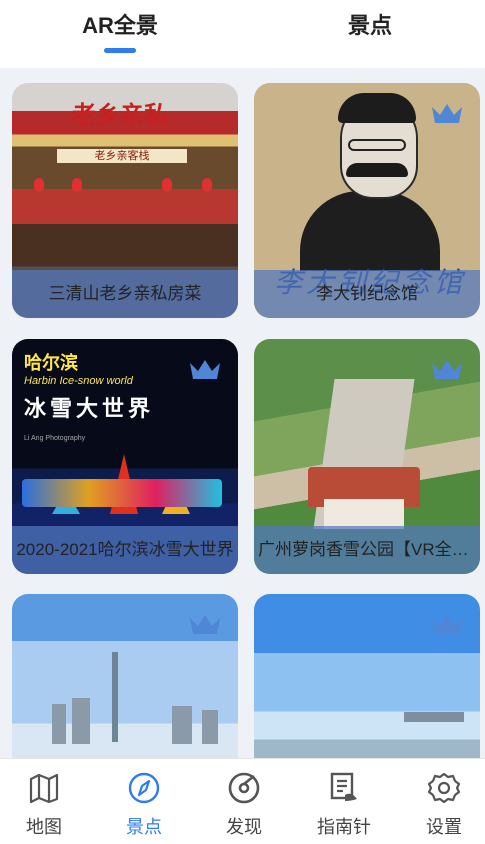 The image size is (485, 844). What do you see at coordinates (377, 145) in the screenshot?
I see `portrait-glasses` at bounding box center [377, 145].